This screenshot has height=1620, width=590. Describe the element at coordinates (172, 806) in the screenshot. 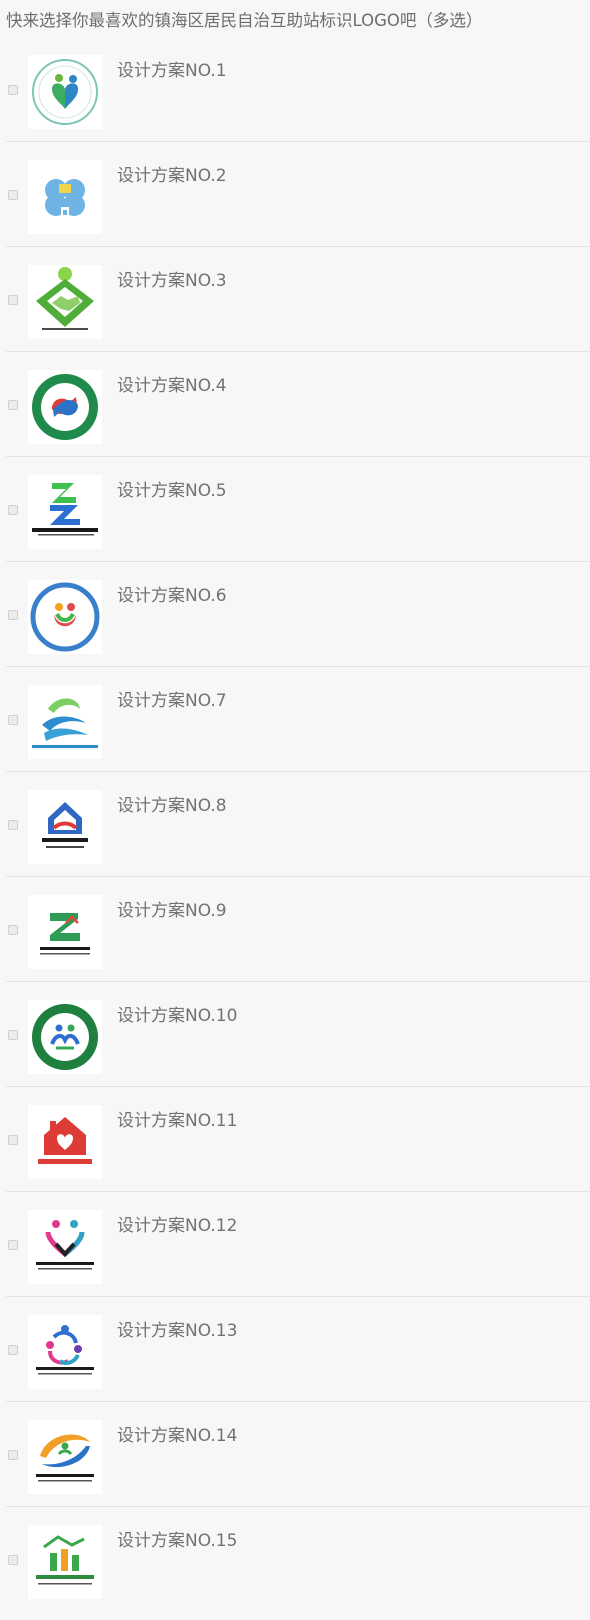

I see `option-label-8: 设计方案NO.8` at that location.